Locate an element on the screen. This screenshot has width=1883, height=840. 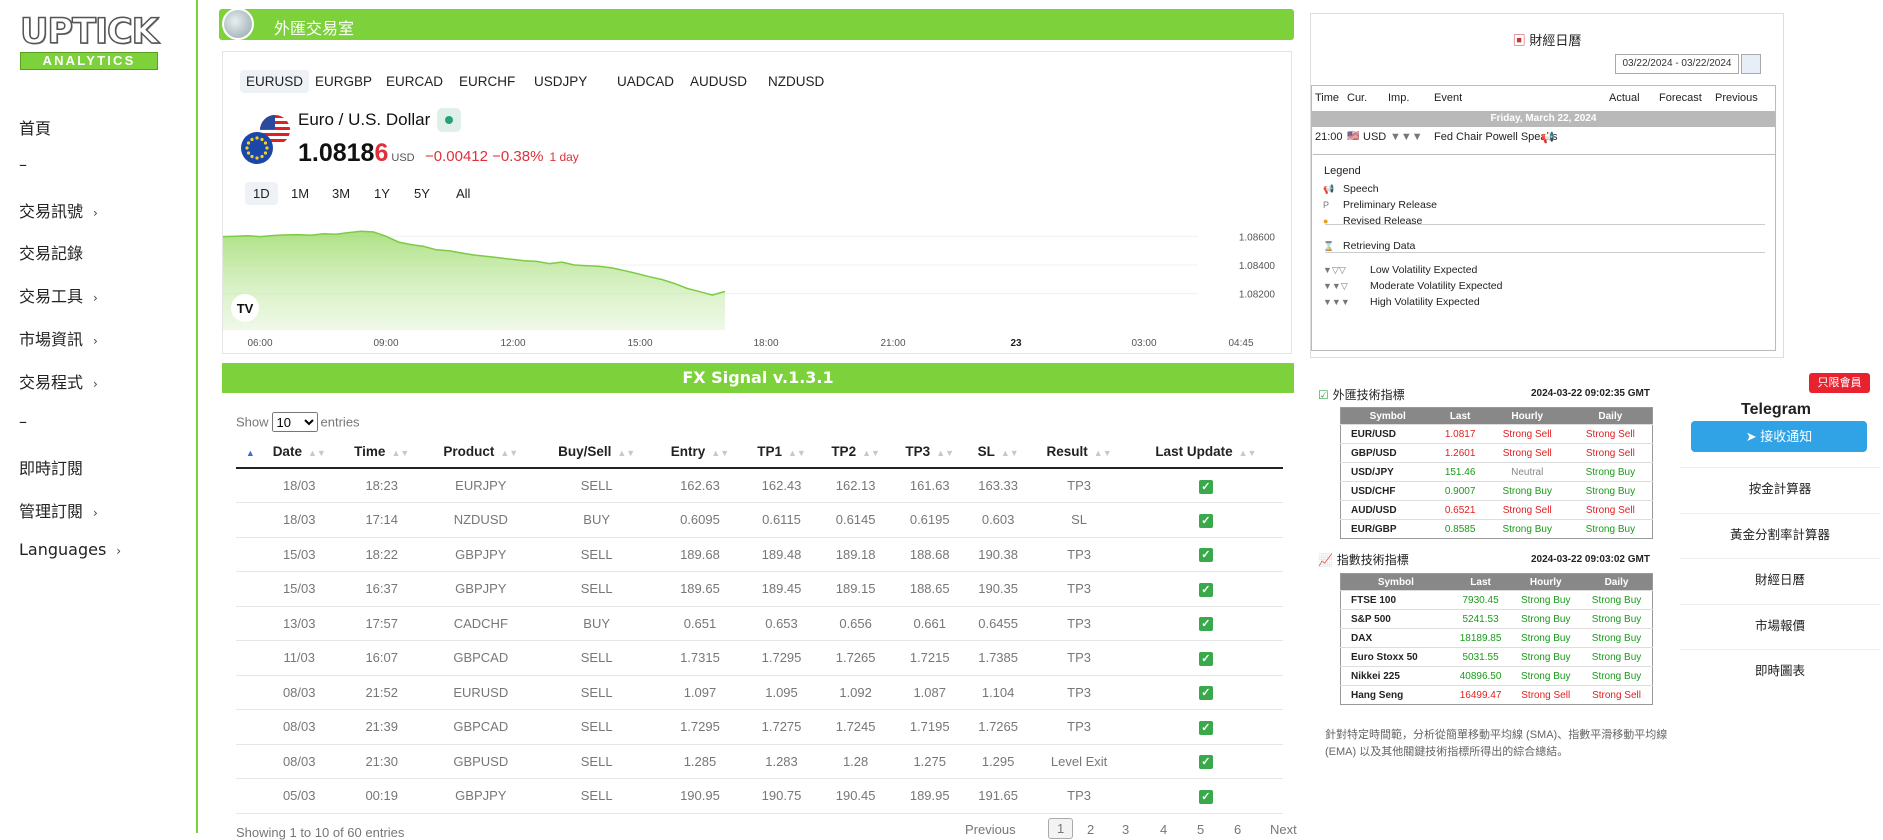
symbol-tab: EURCAD is located at coordinates (414, 81).